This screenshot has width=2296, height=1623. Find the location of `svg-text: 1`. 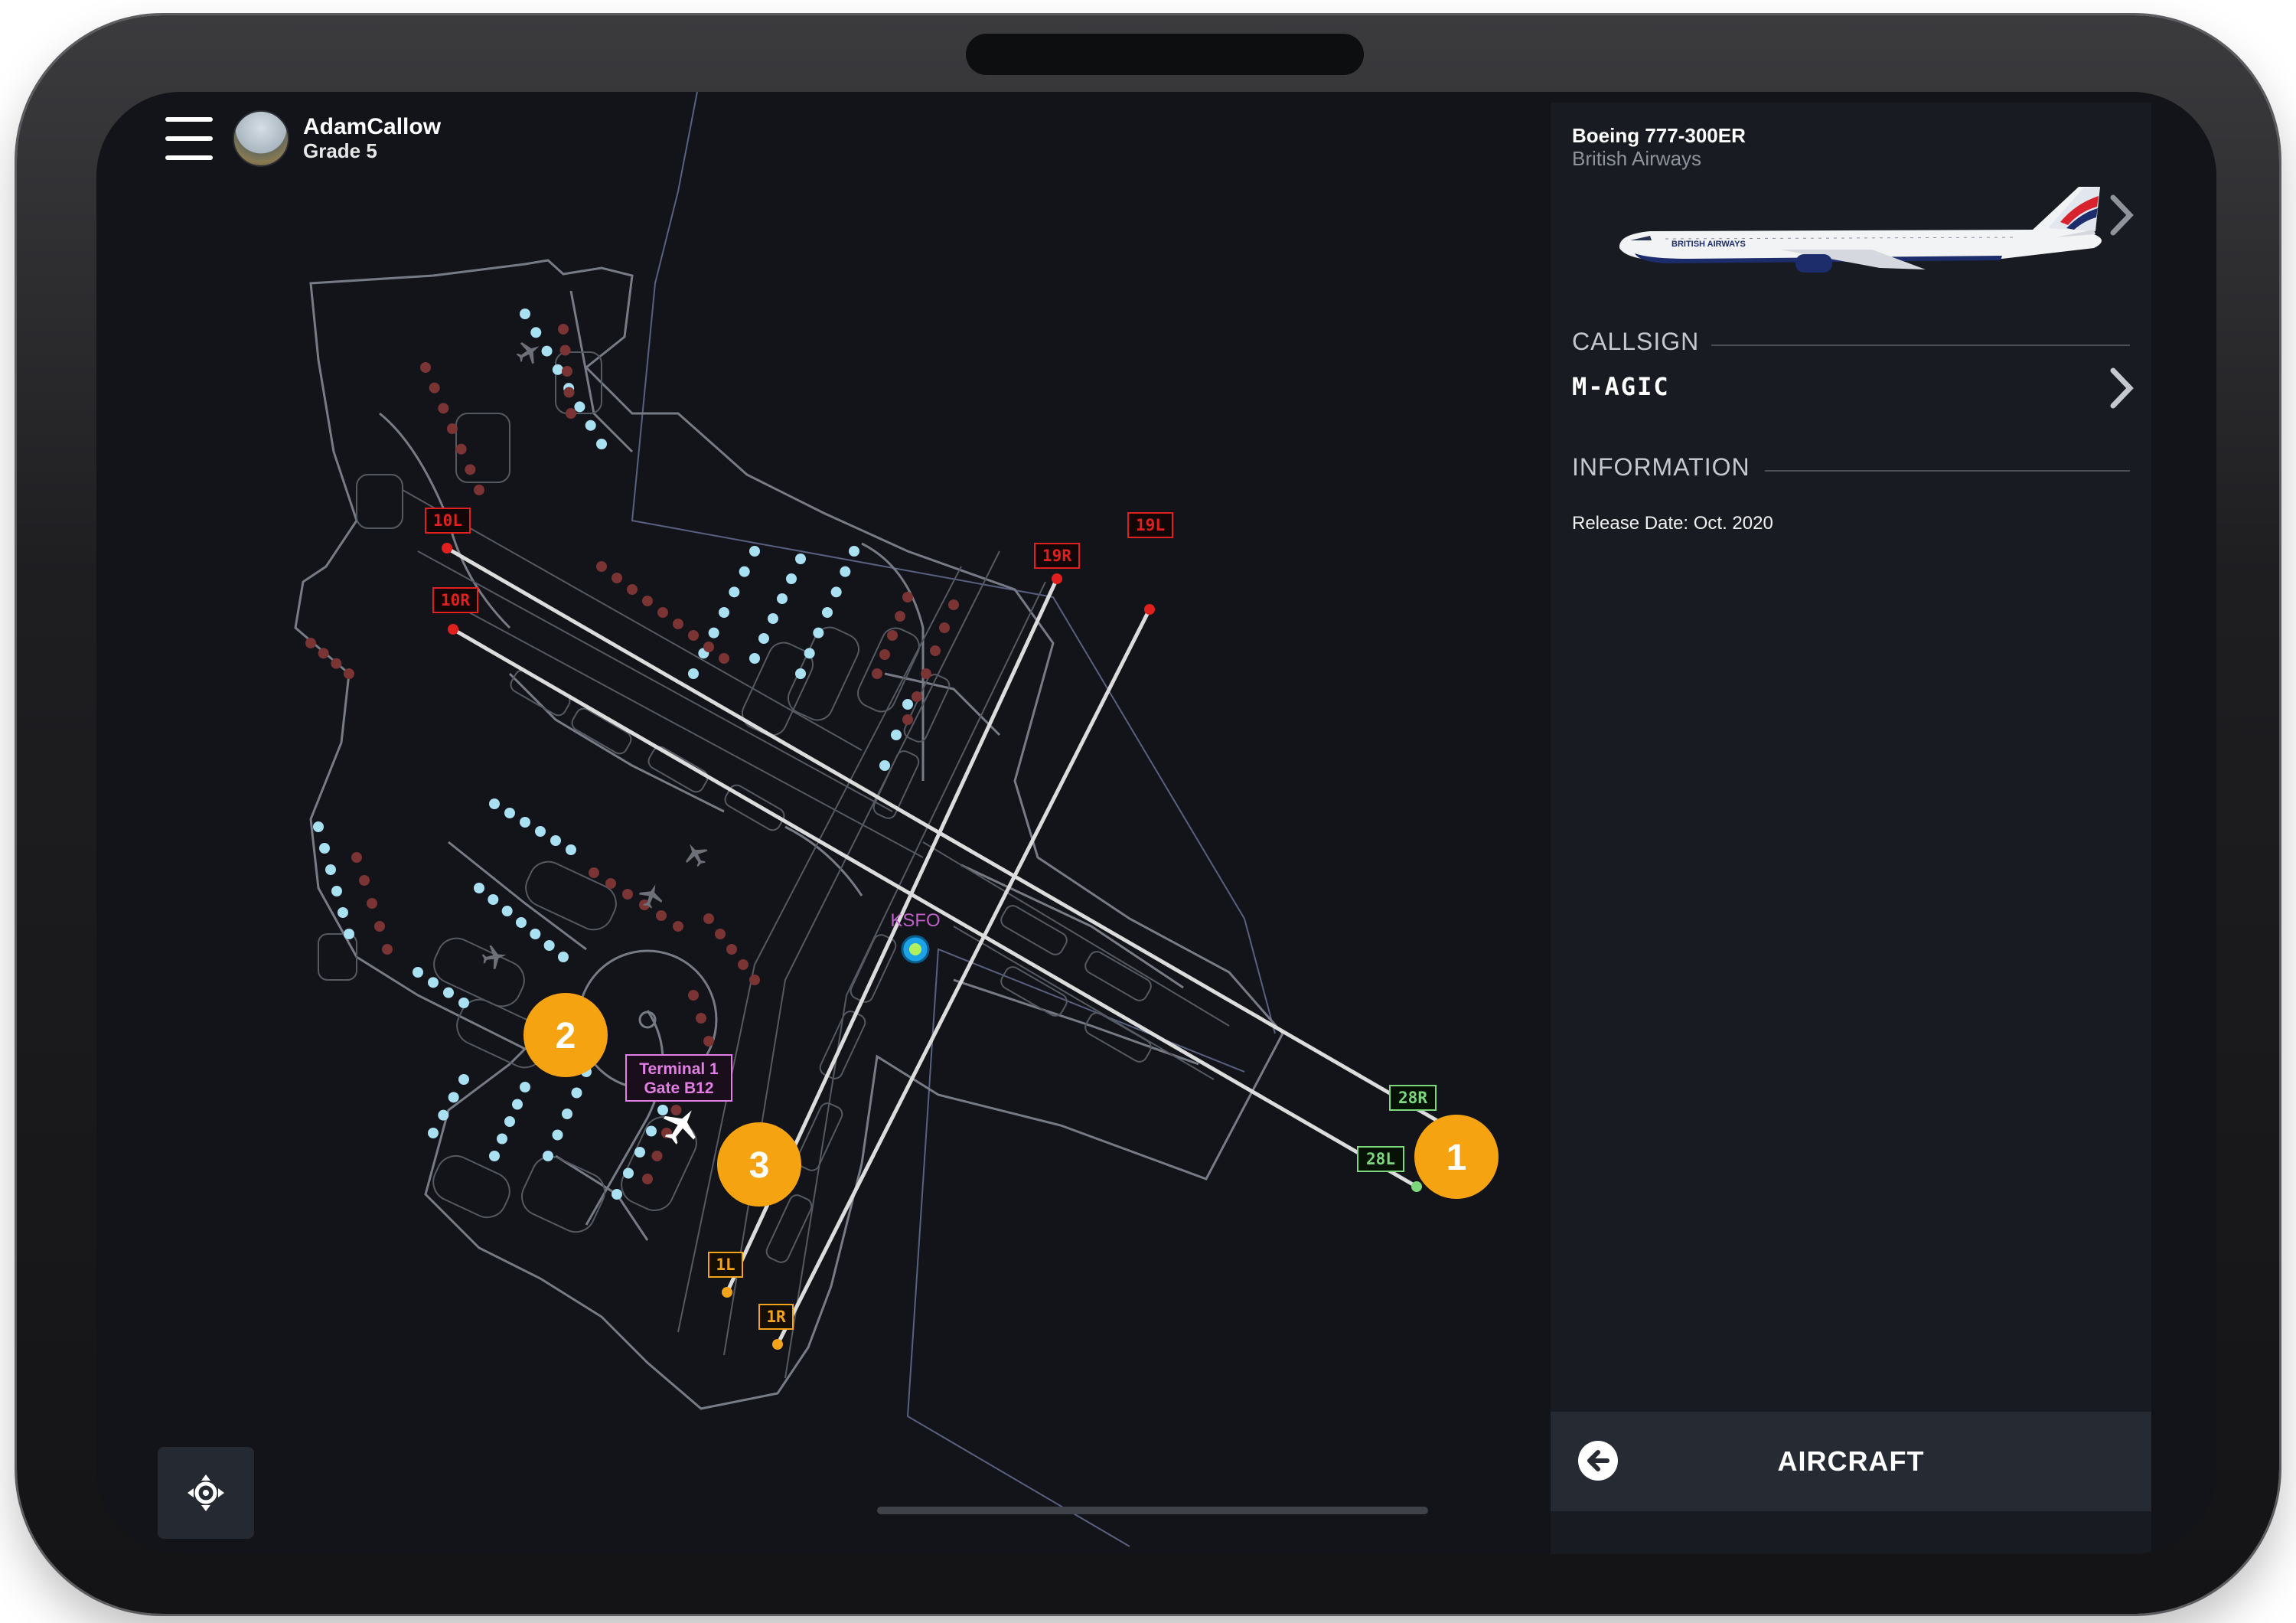

svg-text: 1 is located at coordinates (1456, 1158).